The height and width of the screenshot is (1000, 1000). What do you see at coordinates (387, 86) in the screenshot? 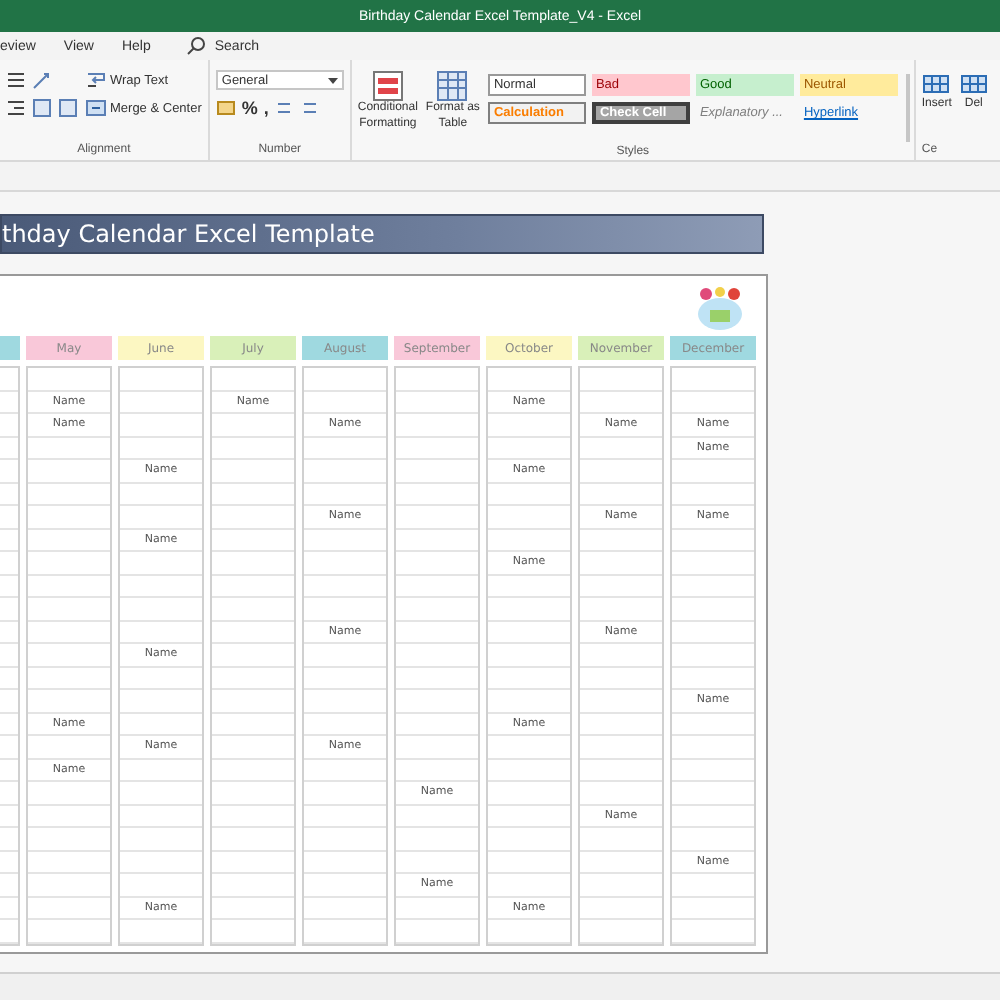
I see `conditional-formatting-icon` at bounding box center [387, 86].